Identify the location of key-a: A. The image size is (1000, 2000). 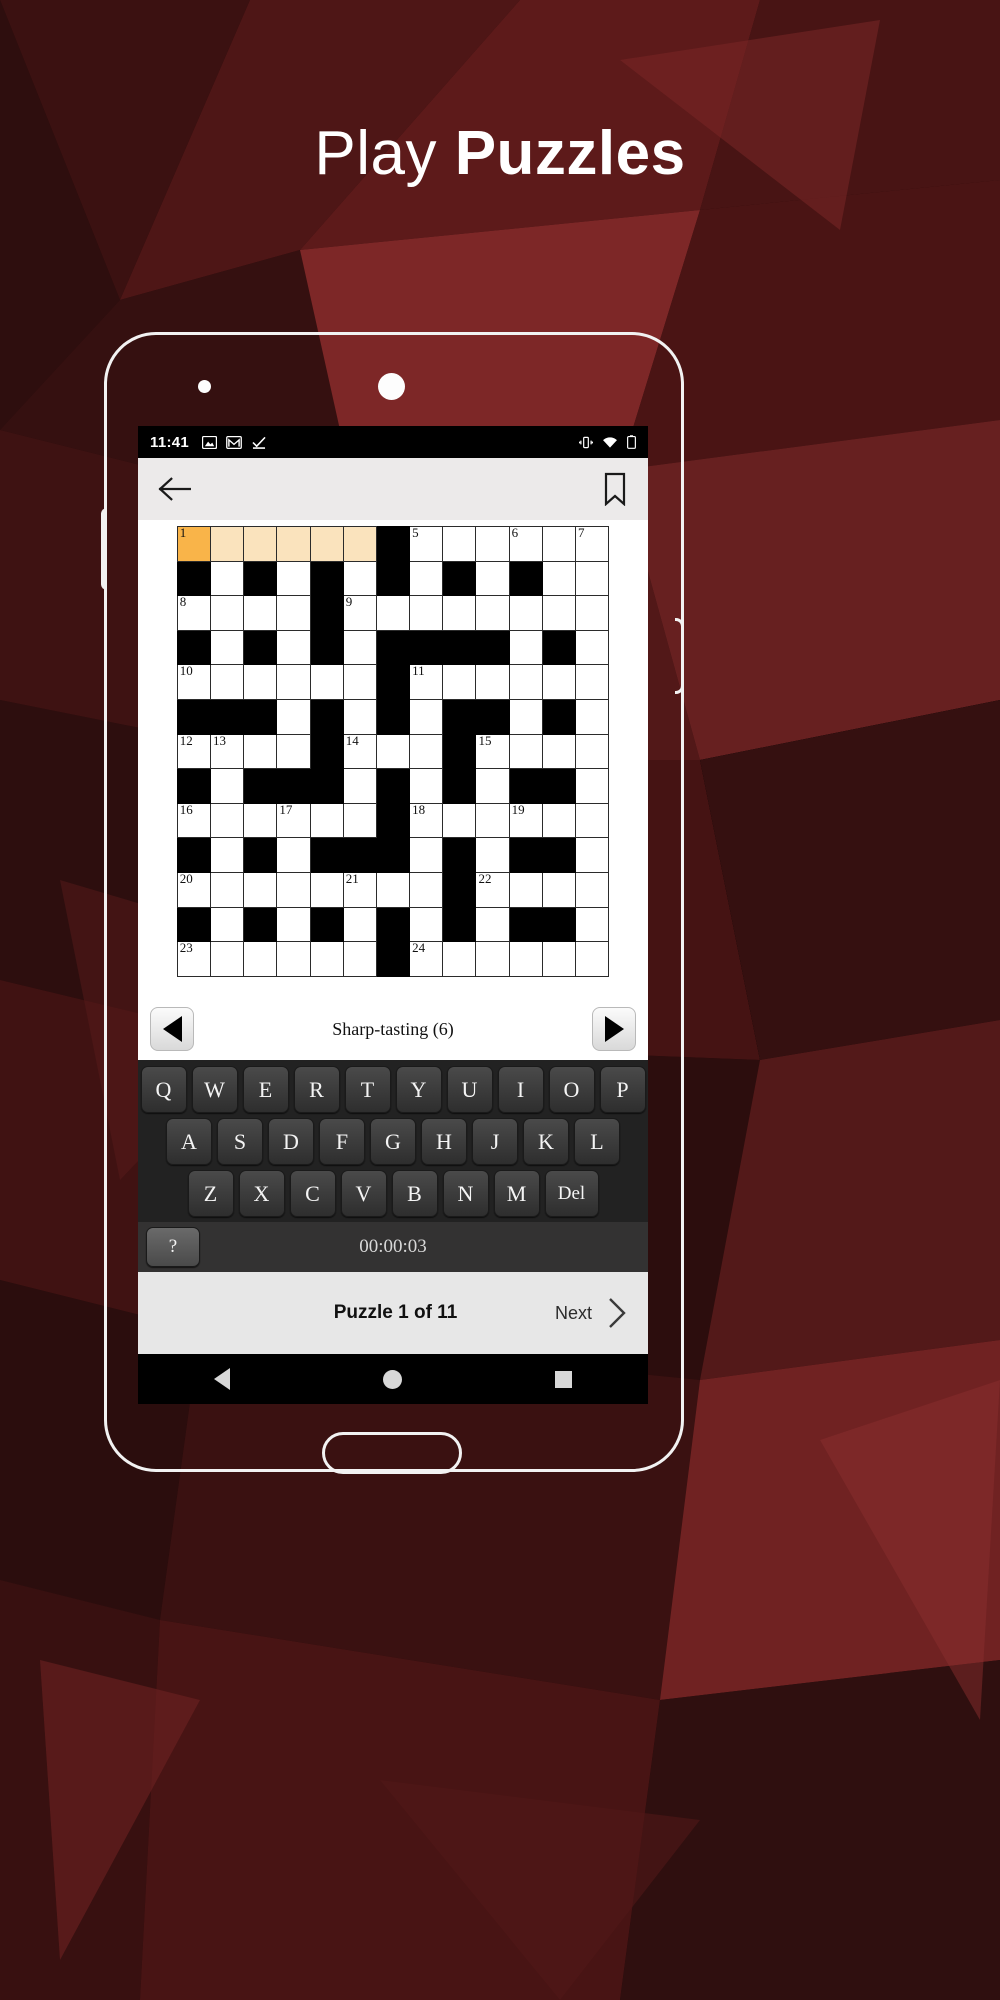
(189, 1141).